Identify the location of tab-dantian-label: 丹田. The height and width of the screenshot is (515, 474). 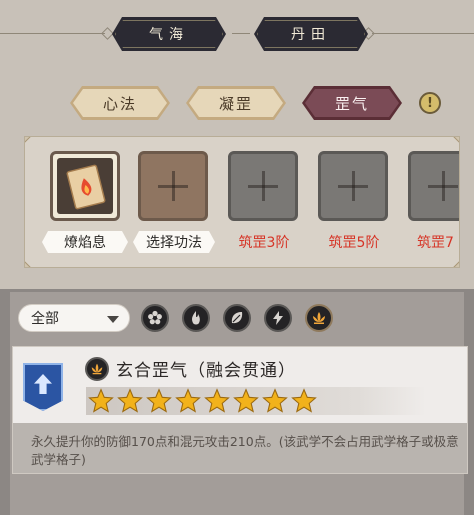
(311, 35).